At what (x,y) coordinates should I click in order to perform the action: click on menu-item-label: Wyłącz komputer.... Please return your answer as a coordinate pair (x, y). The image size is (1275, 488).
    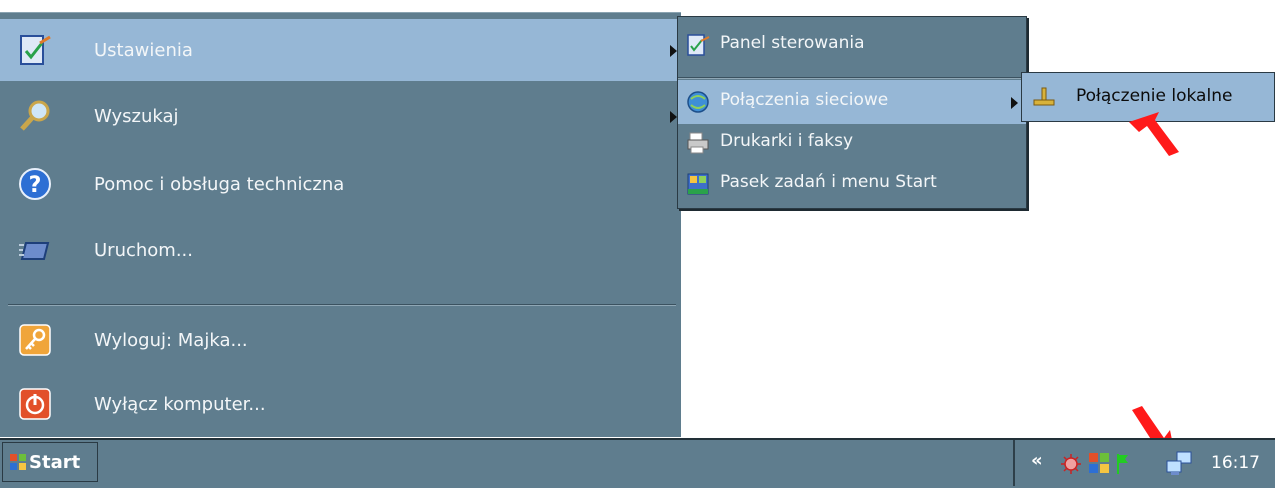
    Looking at the image, I should click on (180, 404).